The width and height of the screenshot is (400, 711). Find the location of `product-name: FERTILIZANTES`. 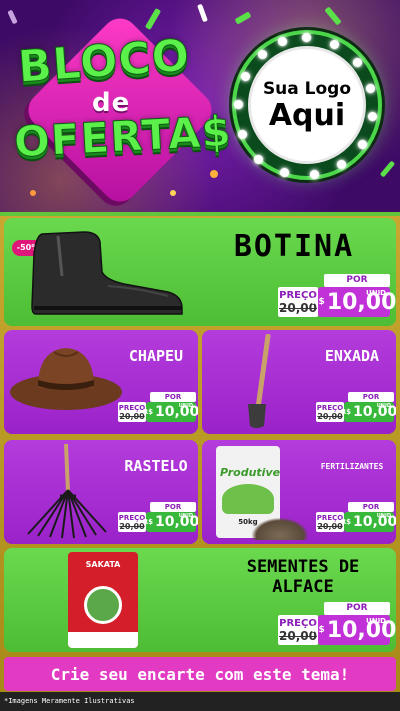

product-name: FERTILIZANTES is located at coordinates (352, 466).